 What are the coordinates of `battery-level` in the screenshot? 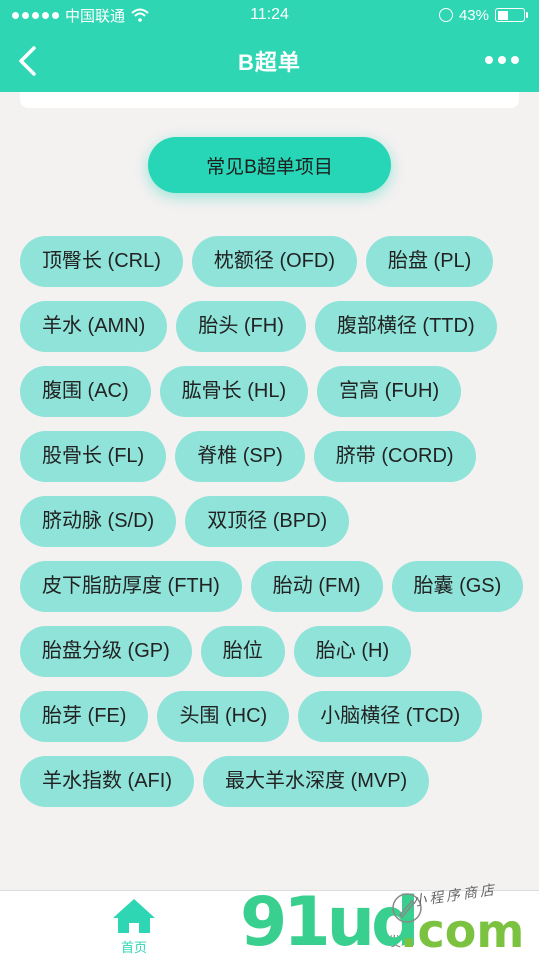 It's located at (503, 15).